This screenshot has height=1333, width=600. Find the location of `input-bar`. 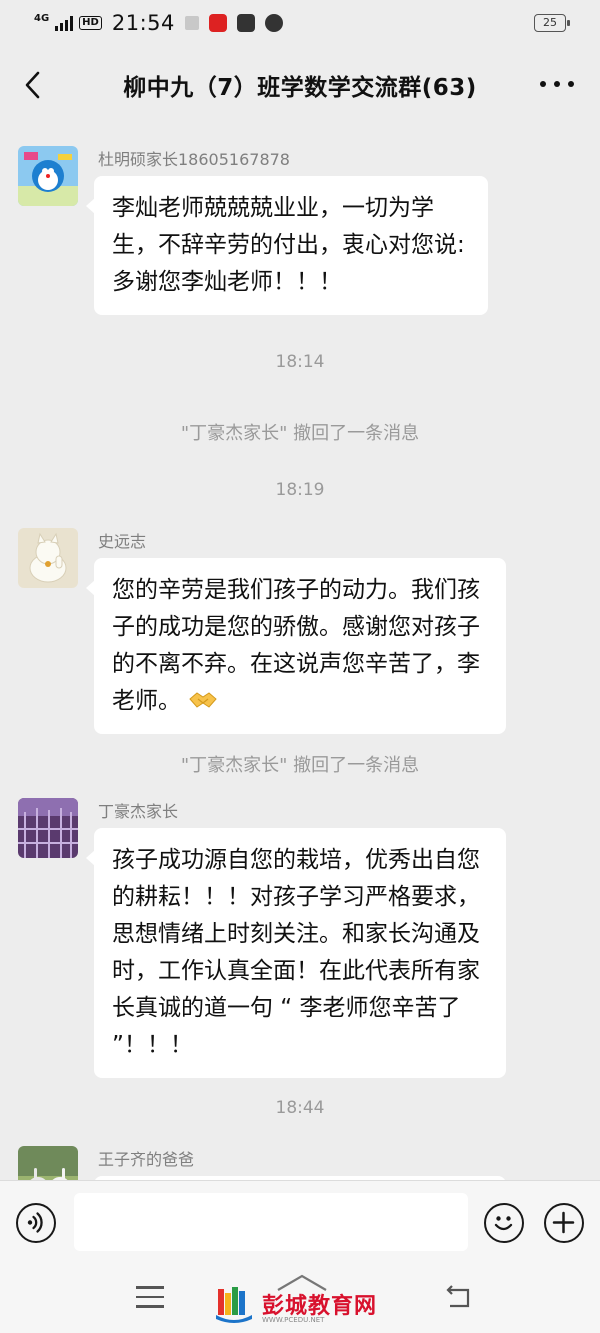

input-bar is located at coordinates (300, 1222).